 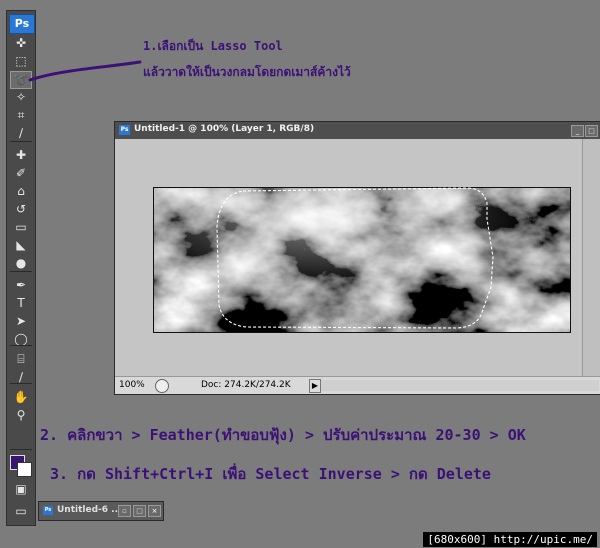 I want to click on document-statusbar: 100% Doc: 274.2K/274.2K ▶, so click(x=357, y=385).